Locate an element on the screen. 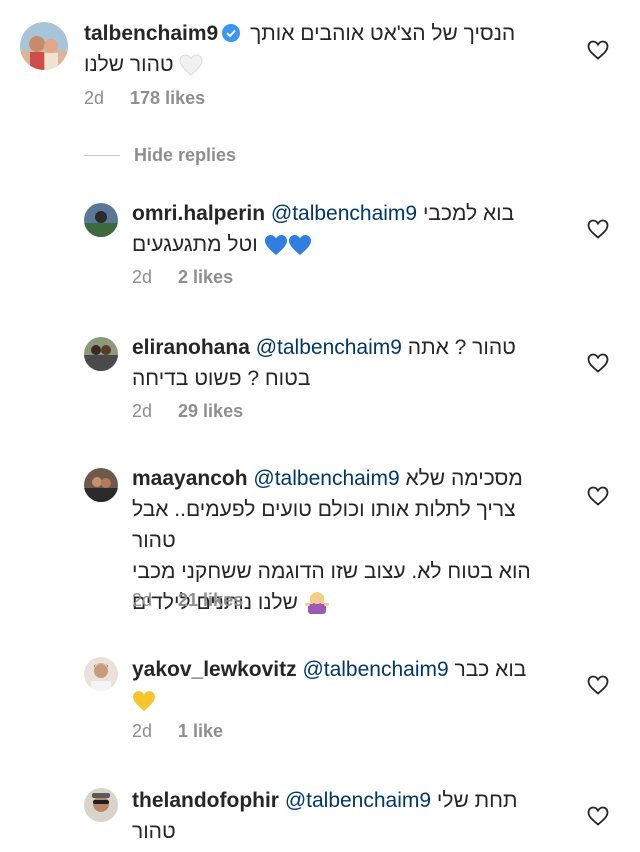 This screenshot has height=852, width=640. hide-replies-label: Hide replies is located at coordinates (185, 155).